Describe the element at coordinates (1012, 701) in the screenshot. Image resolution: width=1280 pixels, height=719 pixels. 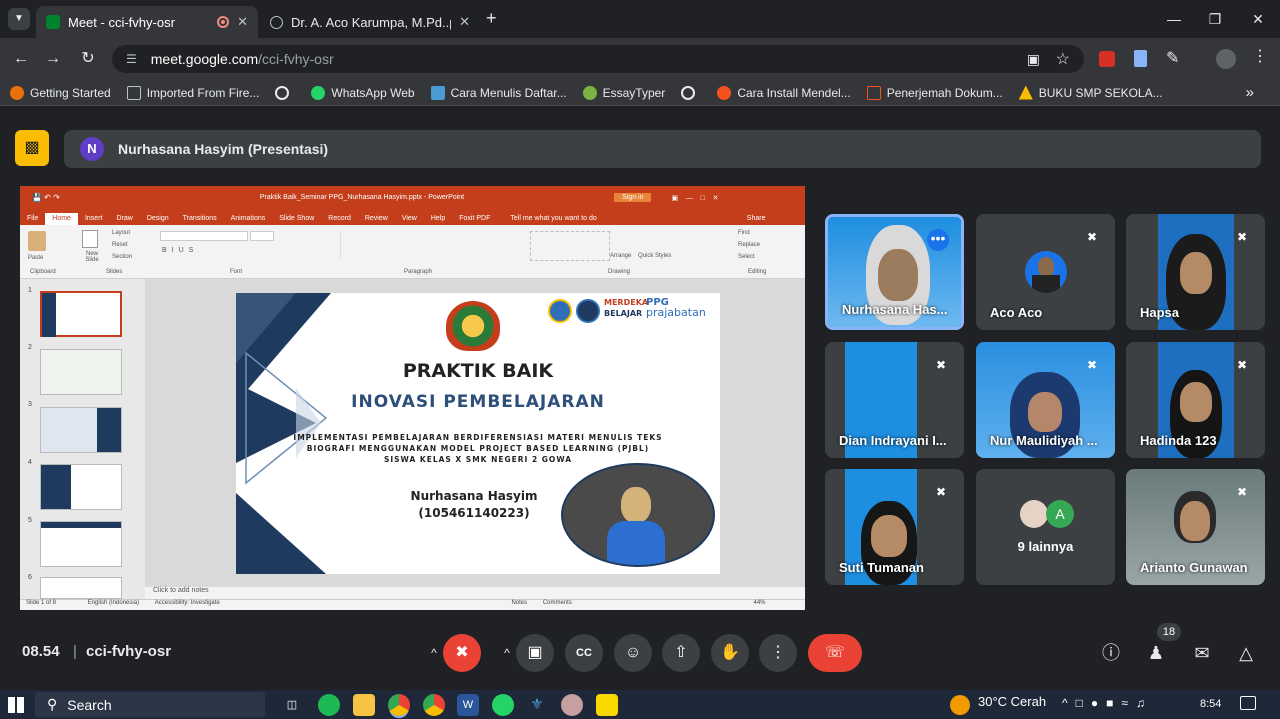
I see `weather-text: 30°C Cerah` at that location.